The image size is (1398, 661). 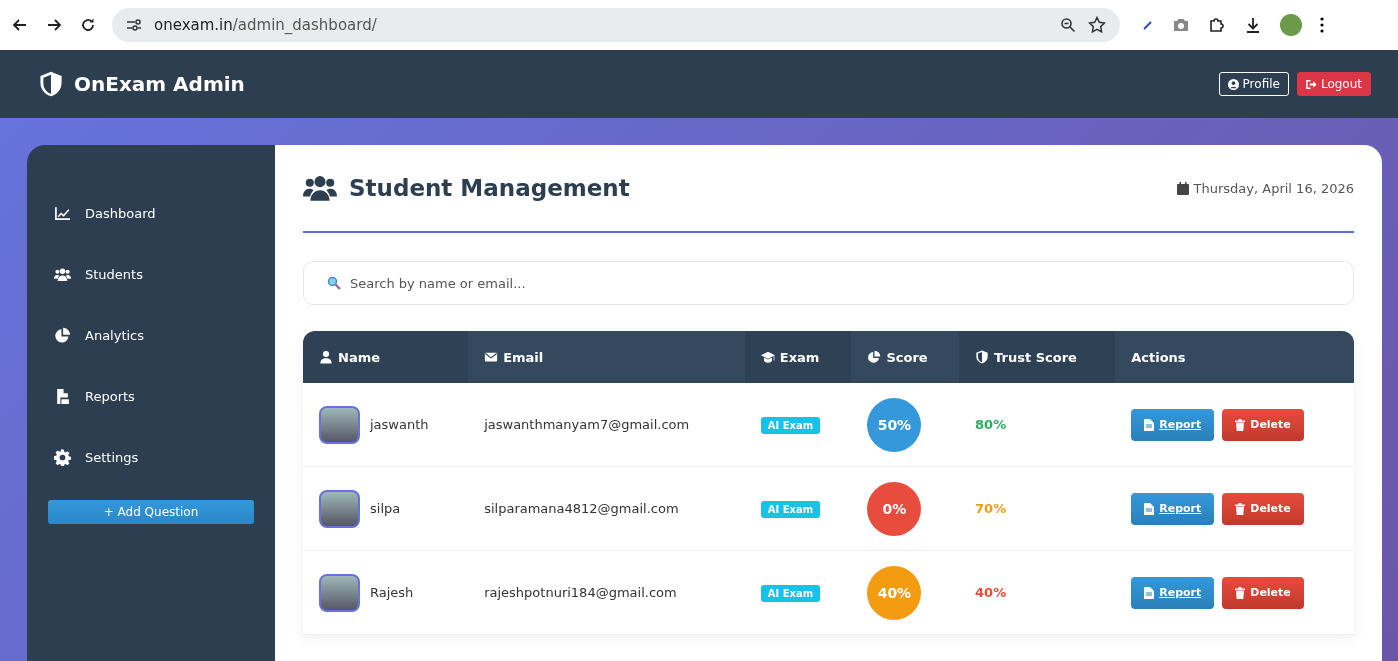 I want to click on pen-icon, so click(x=1148, y=25).